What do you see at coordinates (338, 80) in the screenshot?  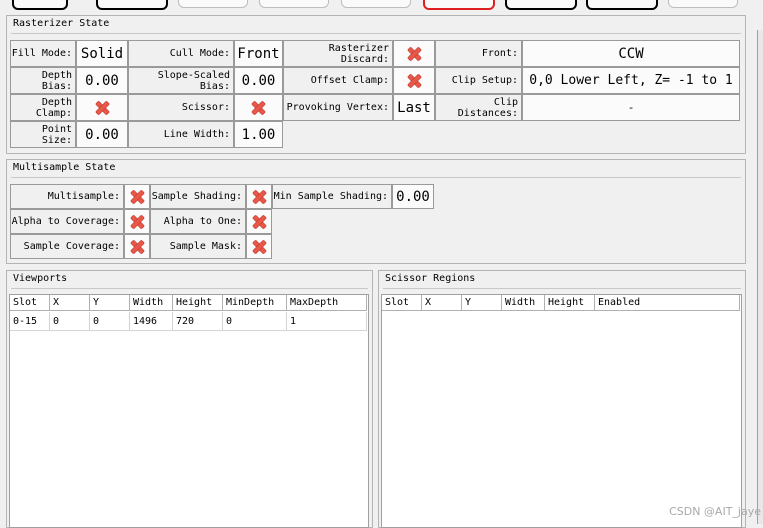 I see `offset-clamp-label: Offset Clamp:` at bounding box center [338, 80].